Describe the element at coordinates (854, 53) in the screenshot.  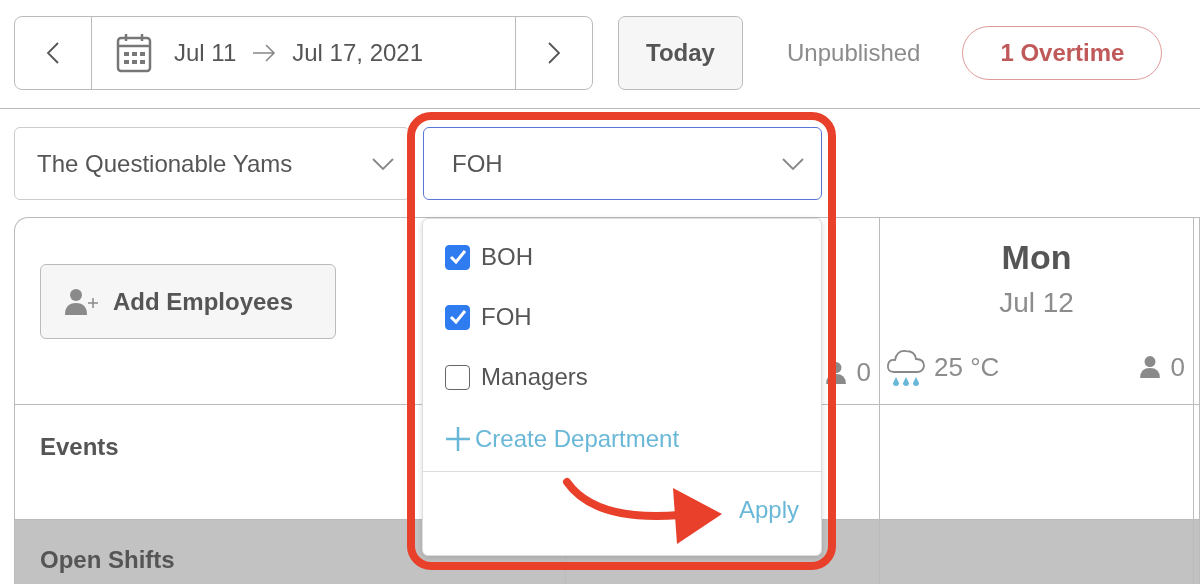
I see `publish-status: Unpublished` at that location.